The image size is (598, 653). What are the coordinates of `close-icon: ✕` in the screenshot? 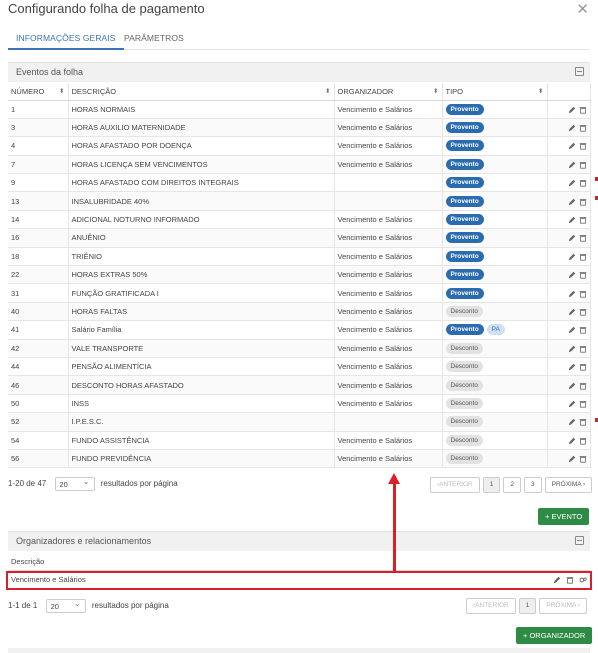 It's located at (582, 9).